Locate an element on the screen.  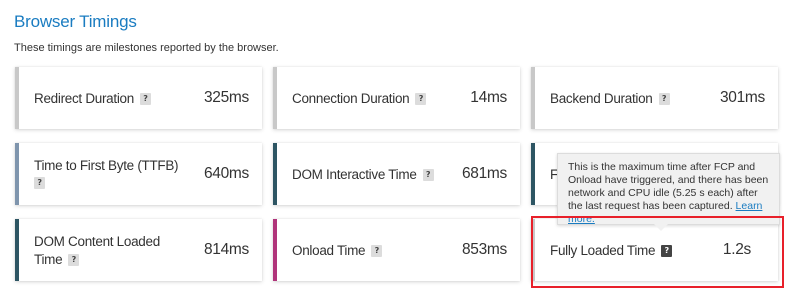
card-ttfb: Time to First Byte (TTFB) ? 640ms is located at coordinates (138, 174).